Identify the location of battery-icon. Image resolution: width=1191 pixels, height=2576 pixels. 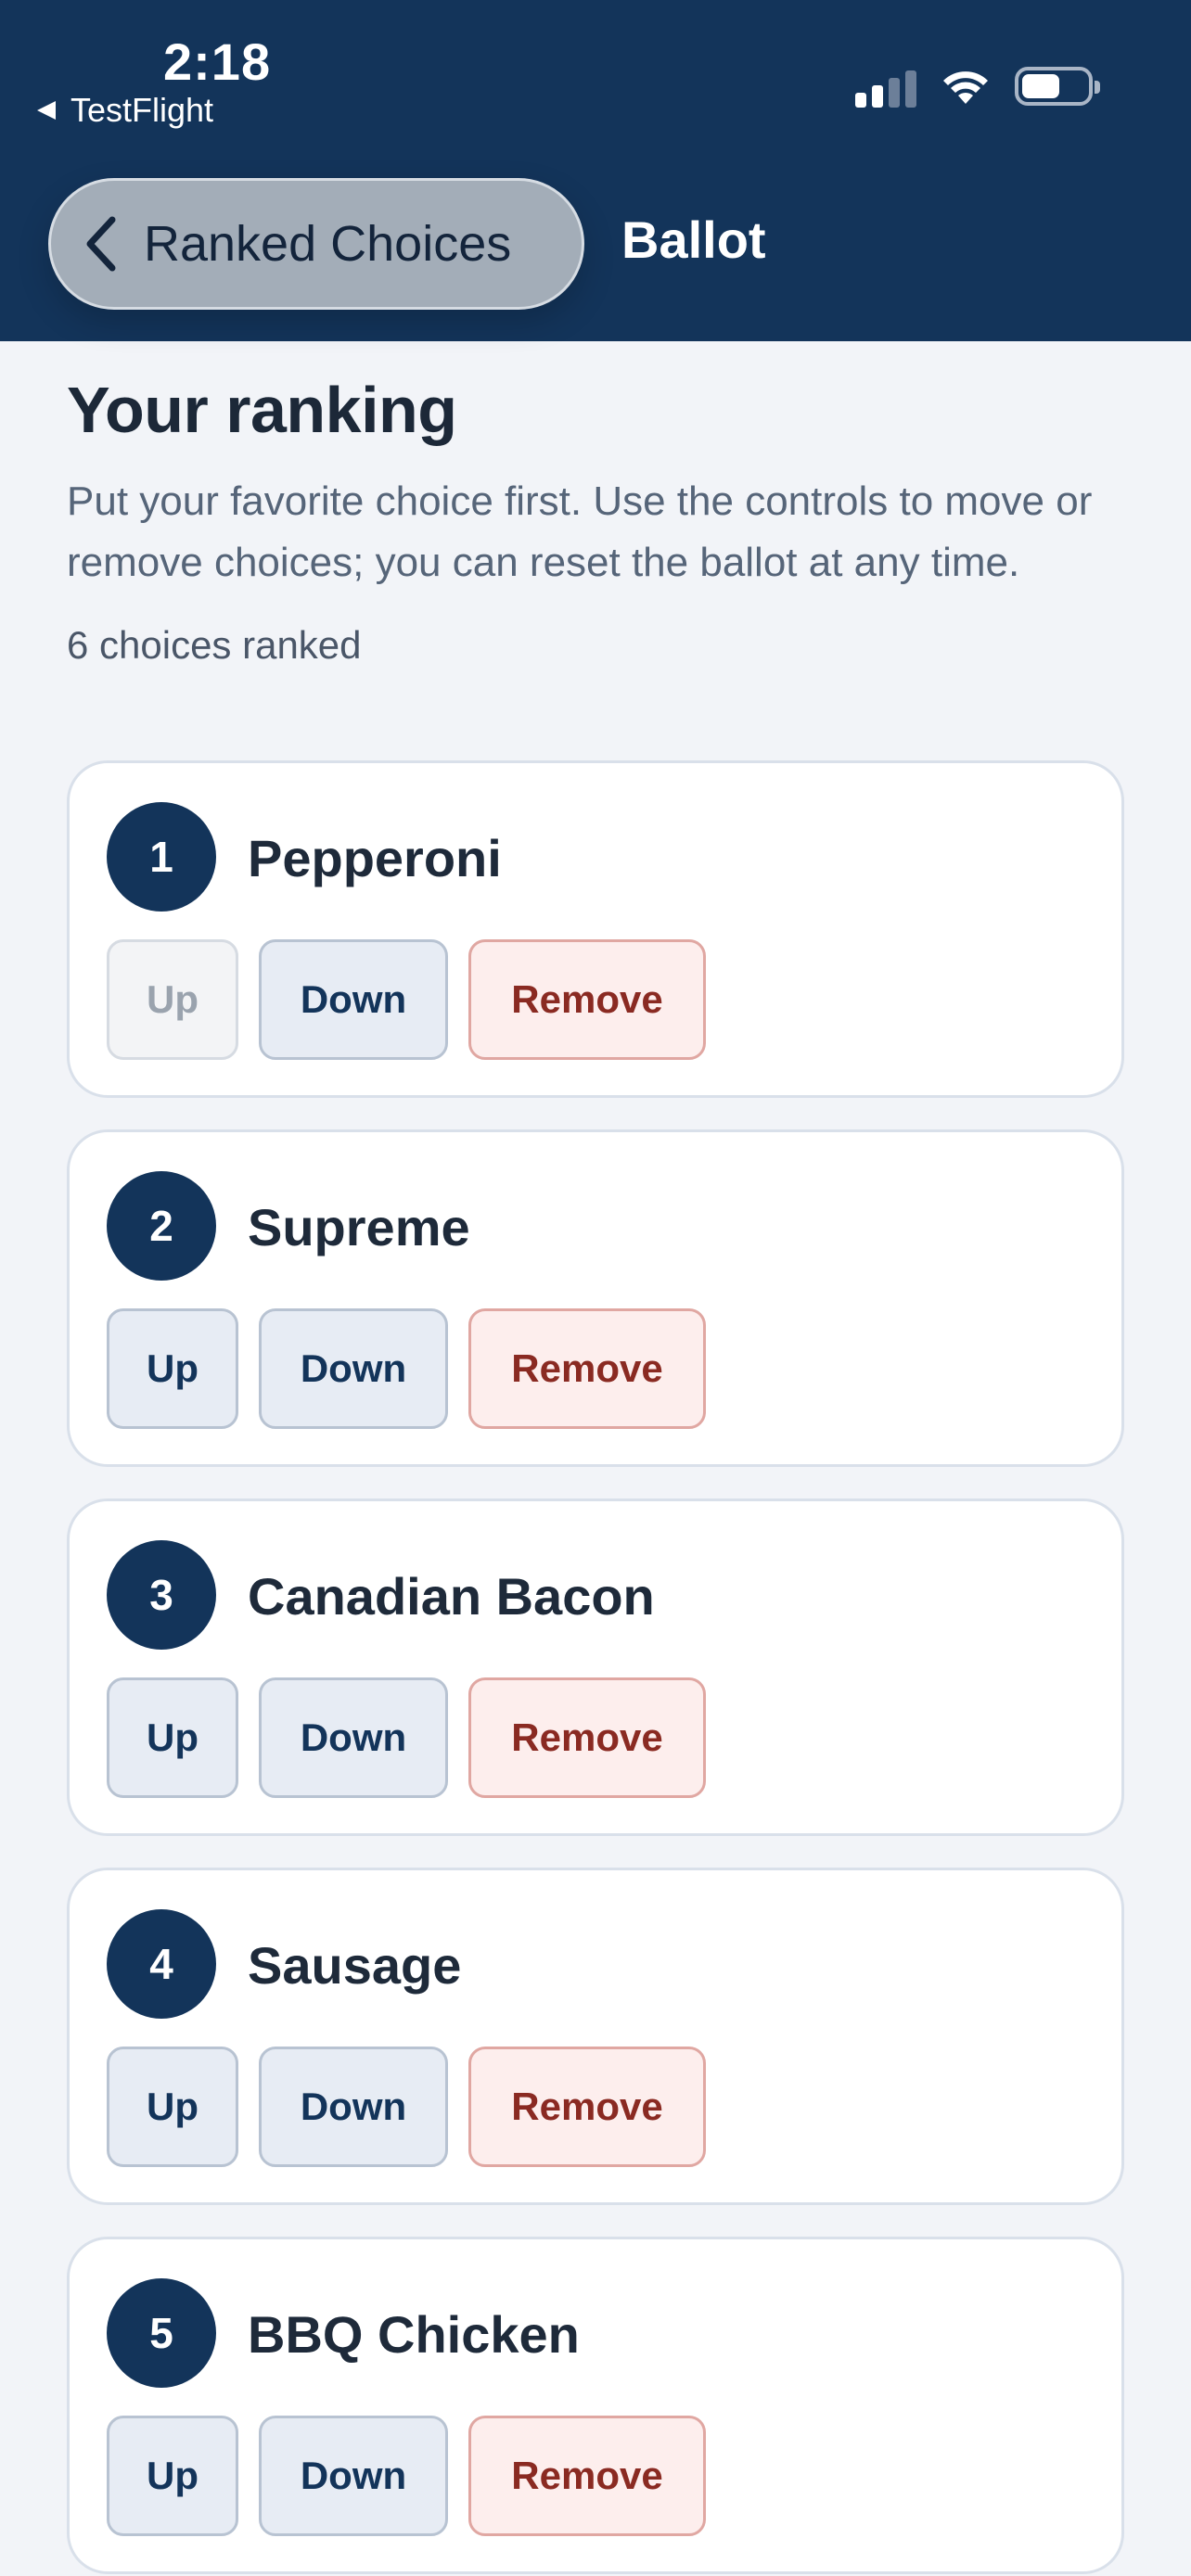
(1058, 87).